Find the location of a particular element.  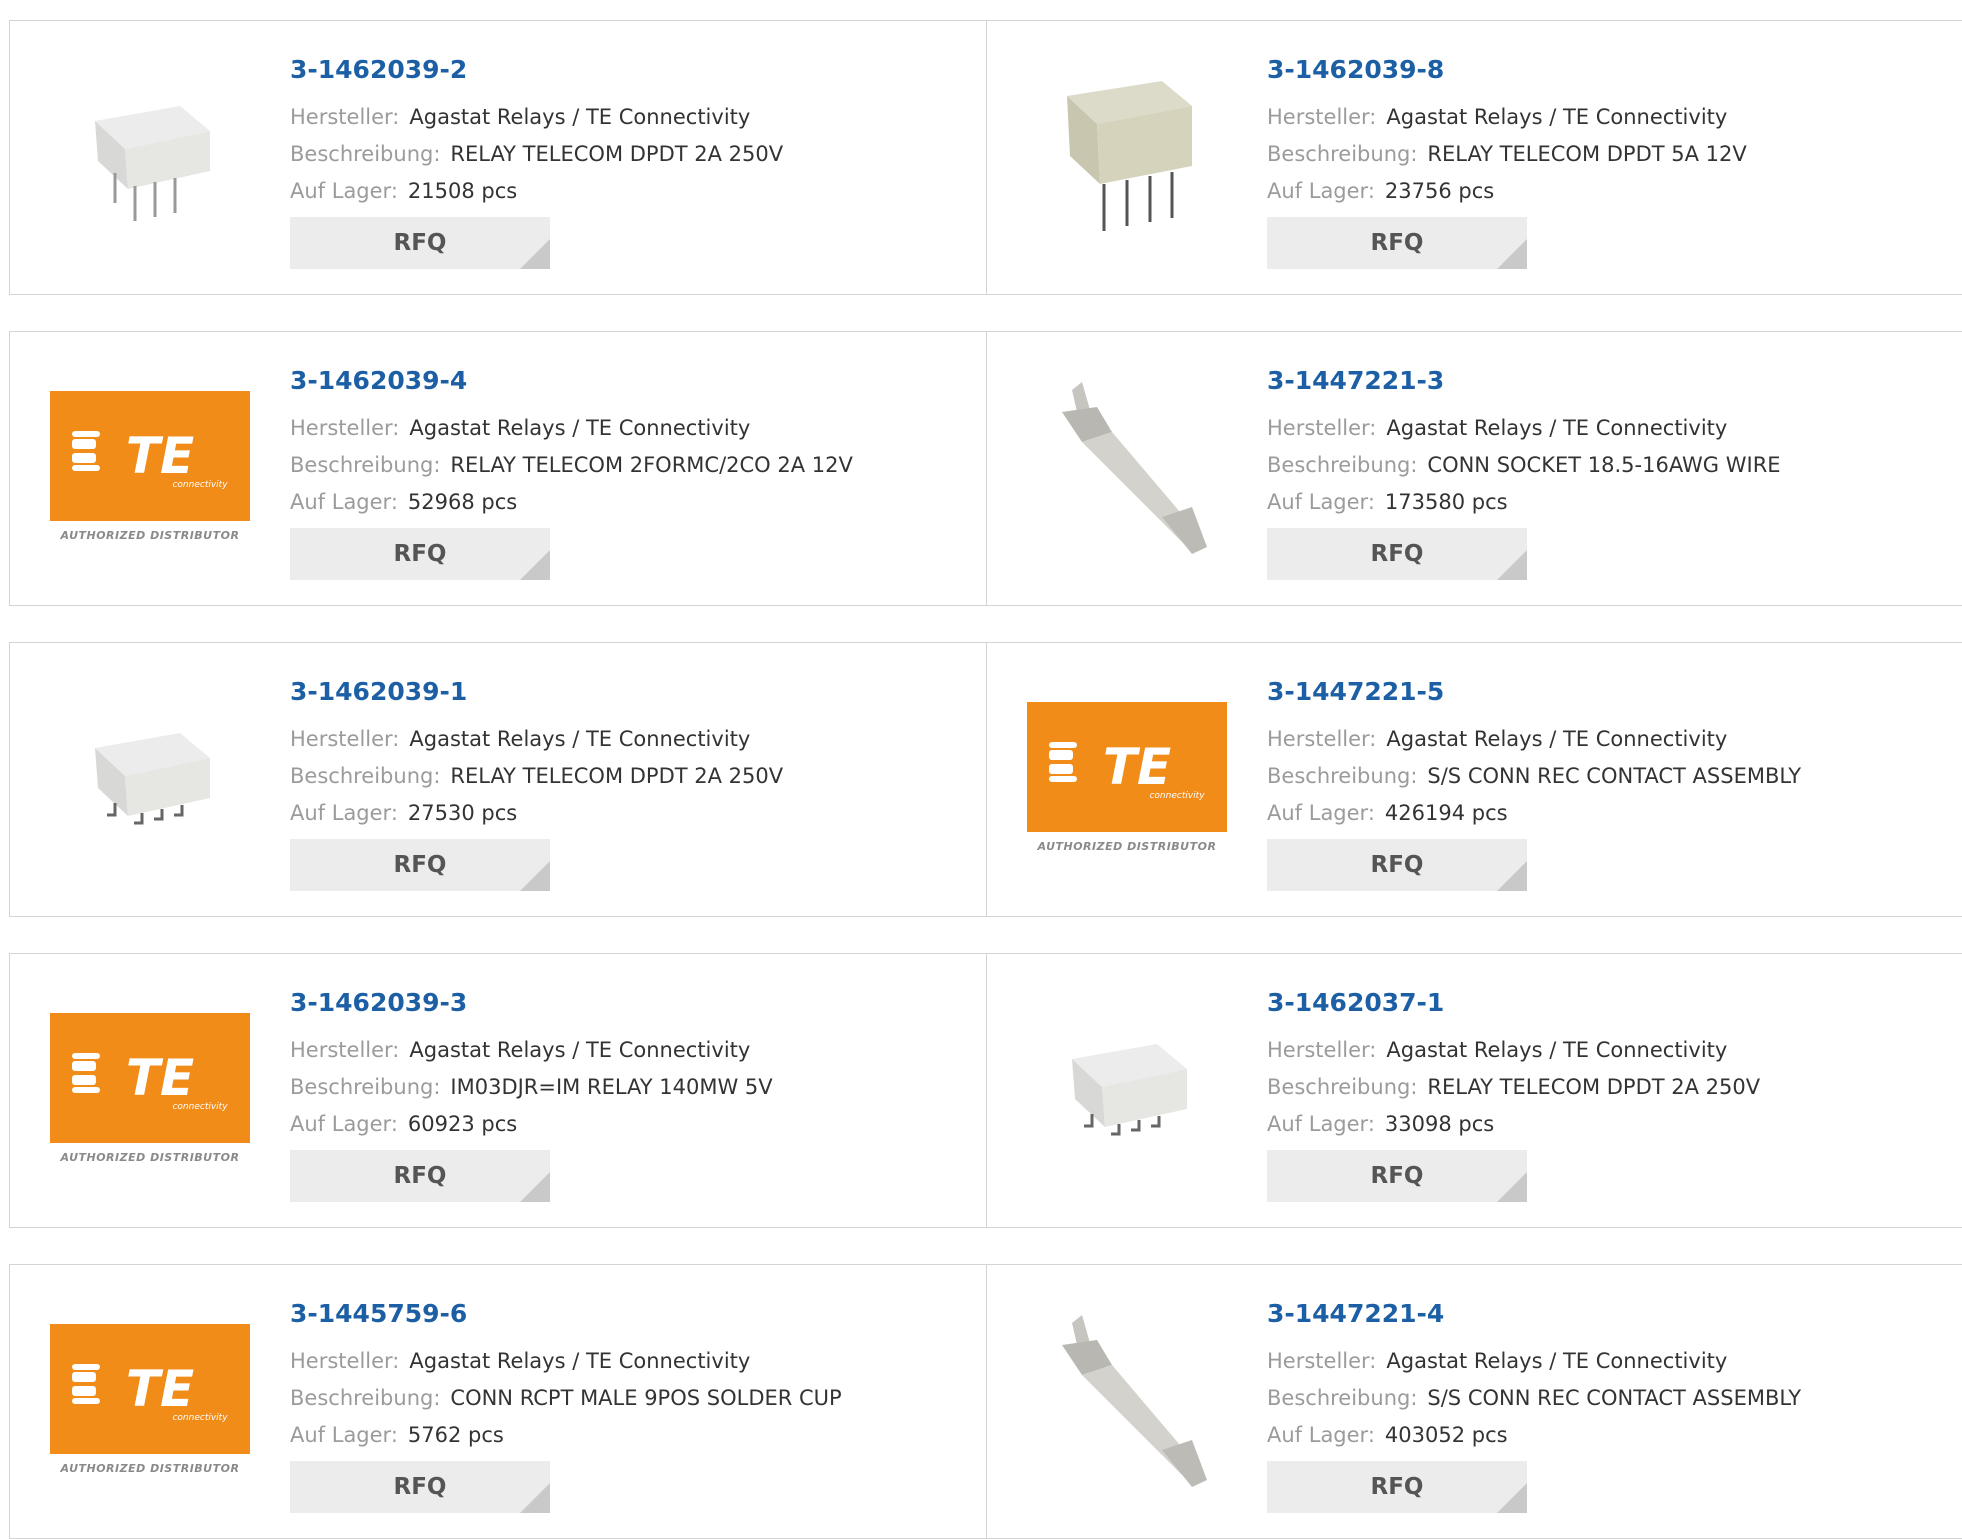

part-number-link: 3-1462039-3 is located at coordinates (531, 1003).